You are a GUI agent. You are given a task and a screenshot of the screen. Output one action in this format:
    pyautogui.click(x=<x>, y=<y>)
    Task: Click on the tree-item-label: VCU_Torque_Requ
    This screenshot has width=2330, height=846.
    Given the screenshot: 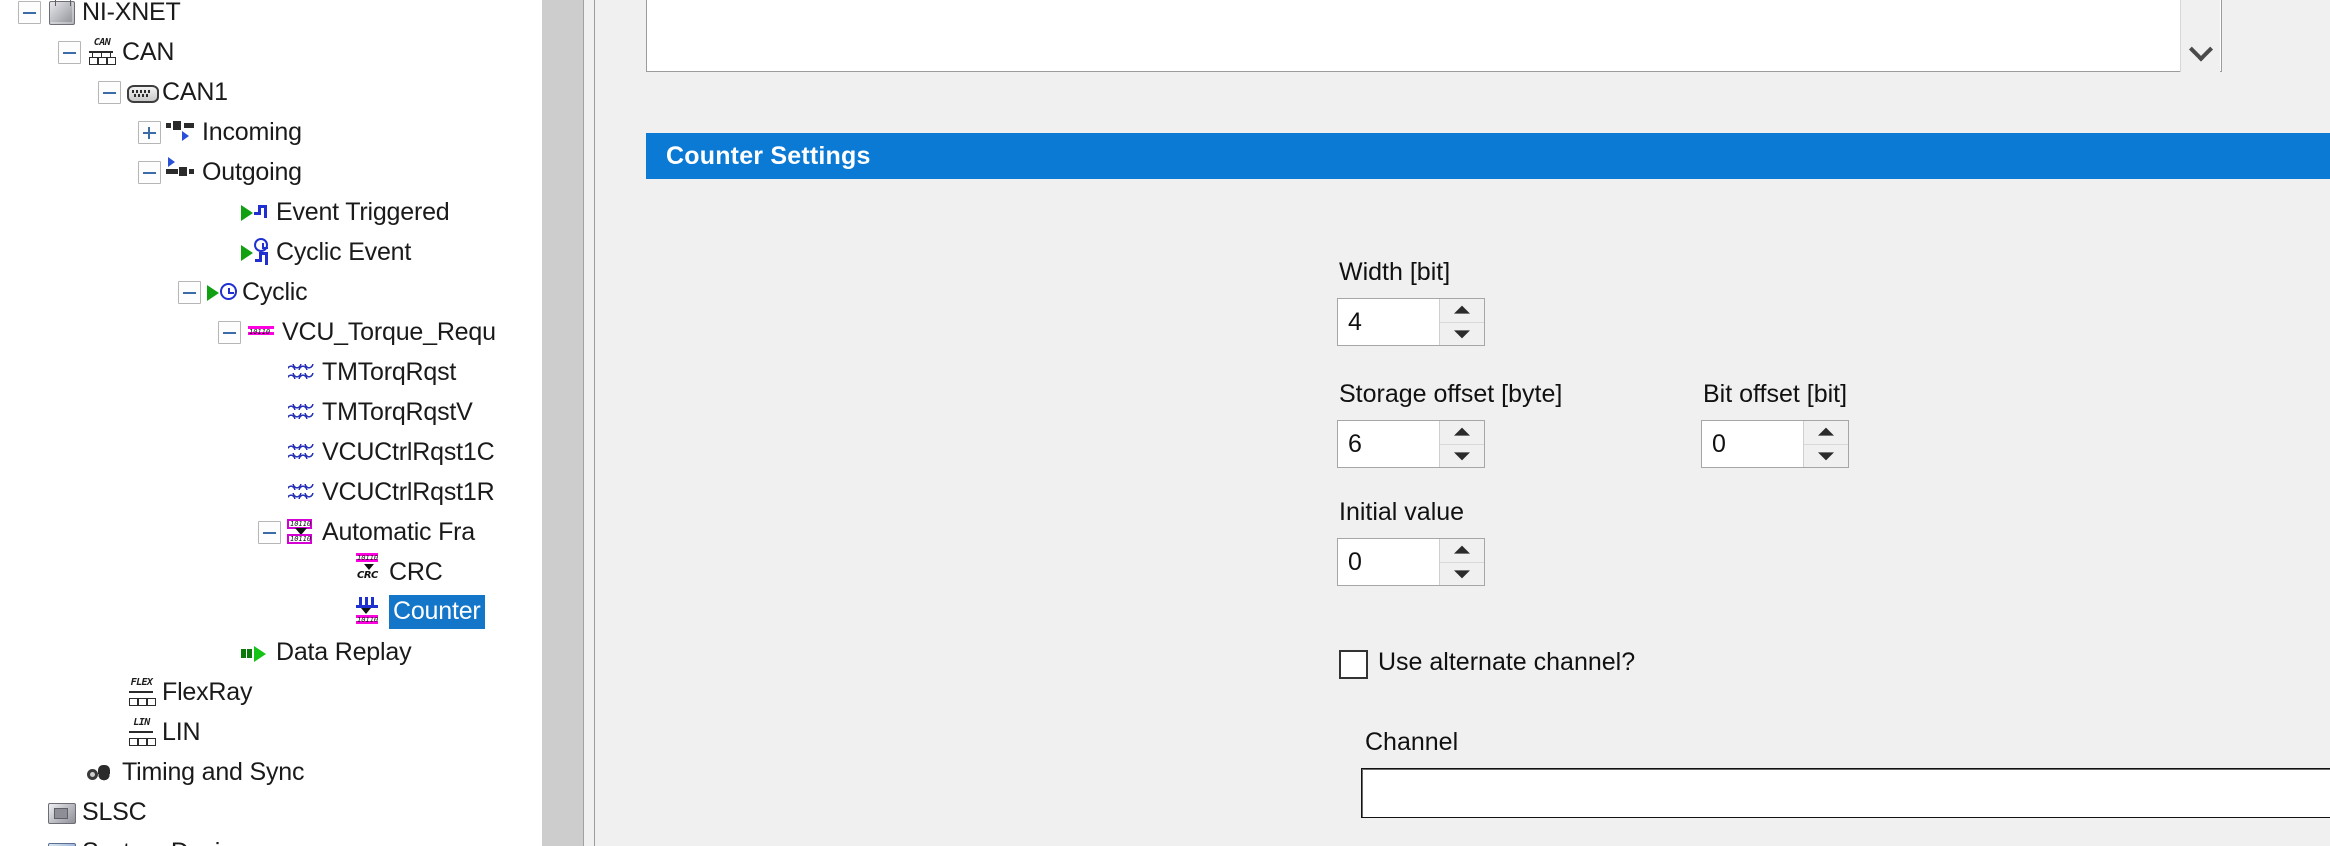 What is the action you would take?
    pyautogui.click(x=389, y=332)
    